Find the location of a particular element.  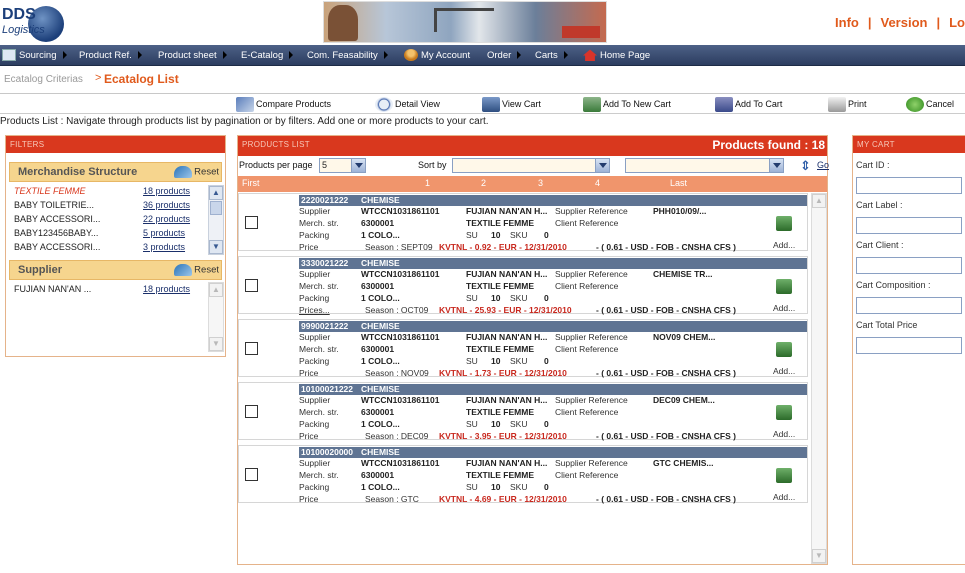

list-item: BABY TOILETRIE... 36 products is located at coordinates (107, 205).